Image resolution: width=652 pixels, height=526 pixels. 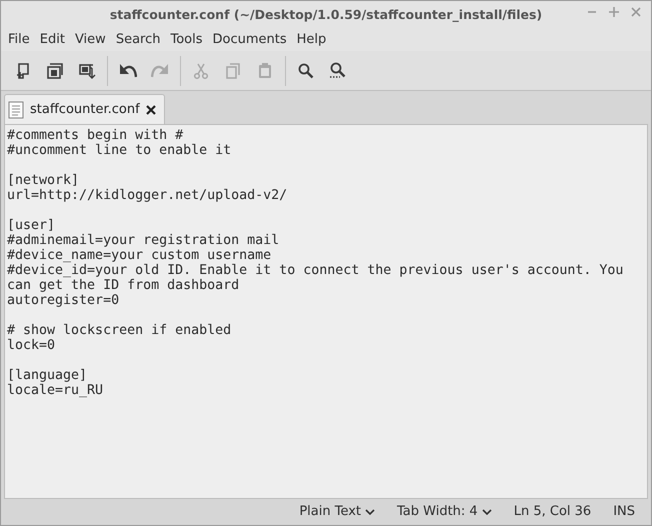 What do you see at coordinates (63, 300) in the screenshot?
I see `code-line: autoregister=0` at bounding box center [63, 300].